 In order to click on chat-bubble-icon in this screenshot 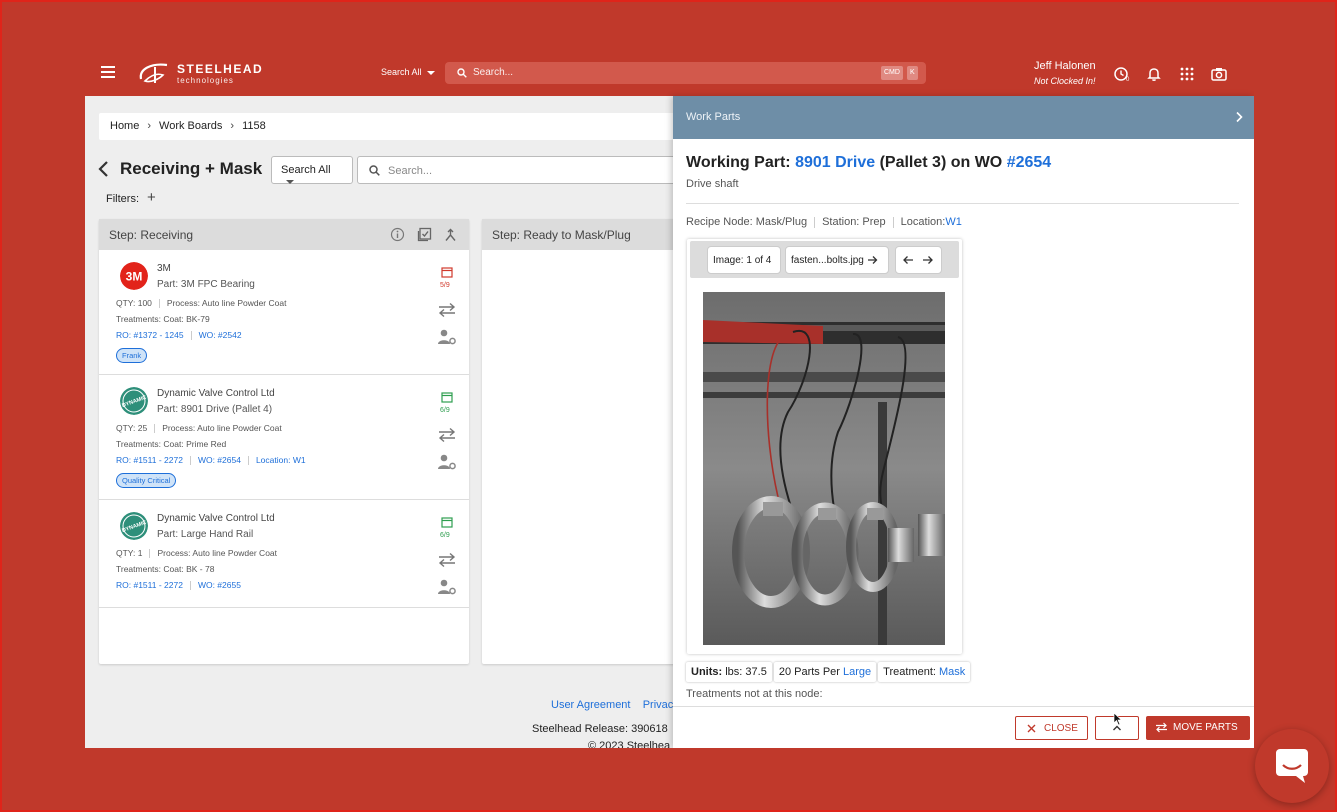, I will do `click(1292, 766)`.